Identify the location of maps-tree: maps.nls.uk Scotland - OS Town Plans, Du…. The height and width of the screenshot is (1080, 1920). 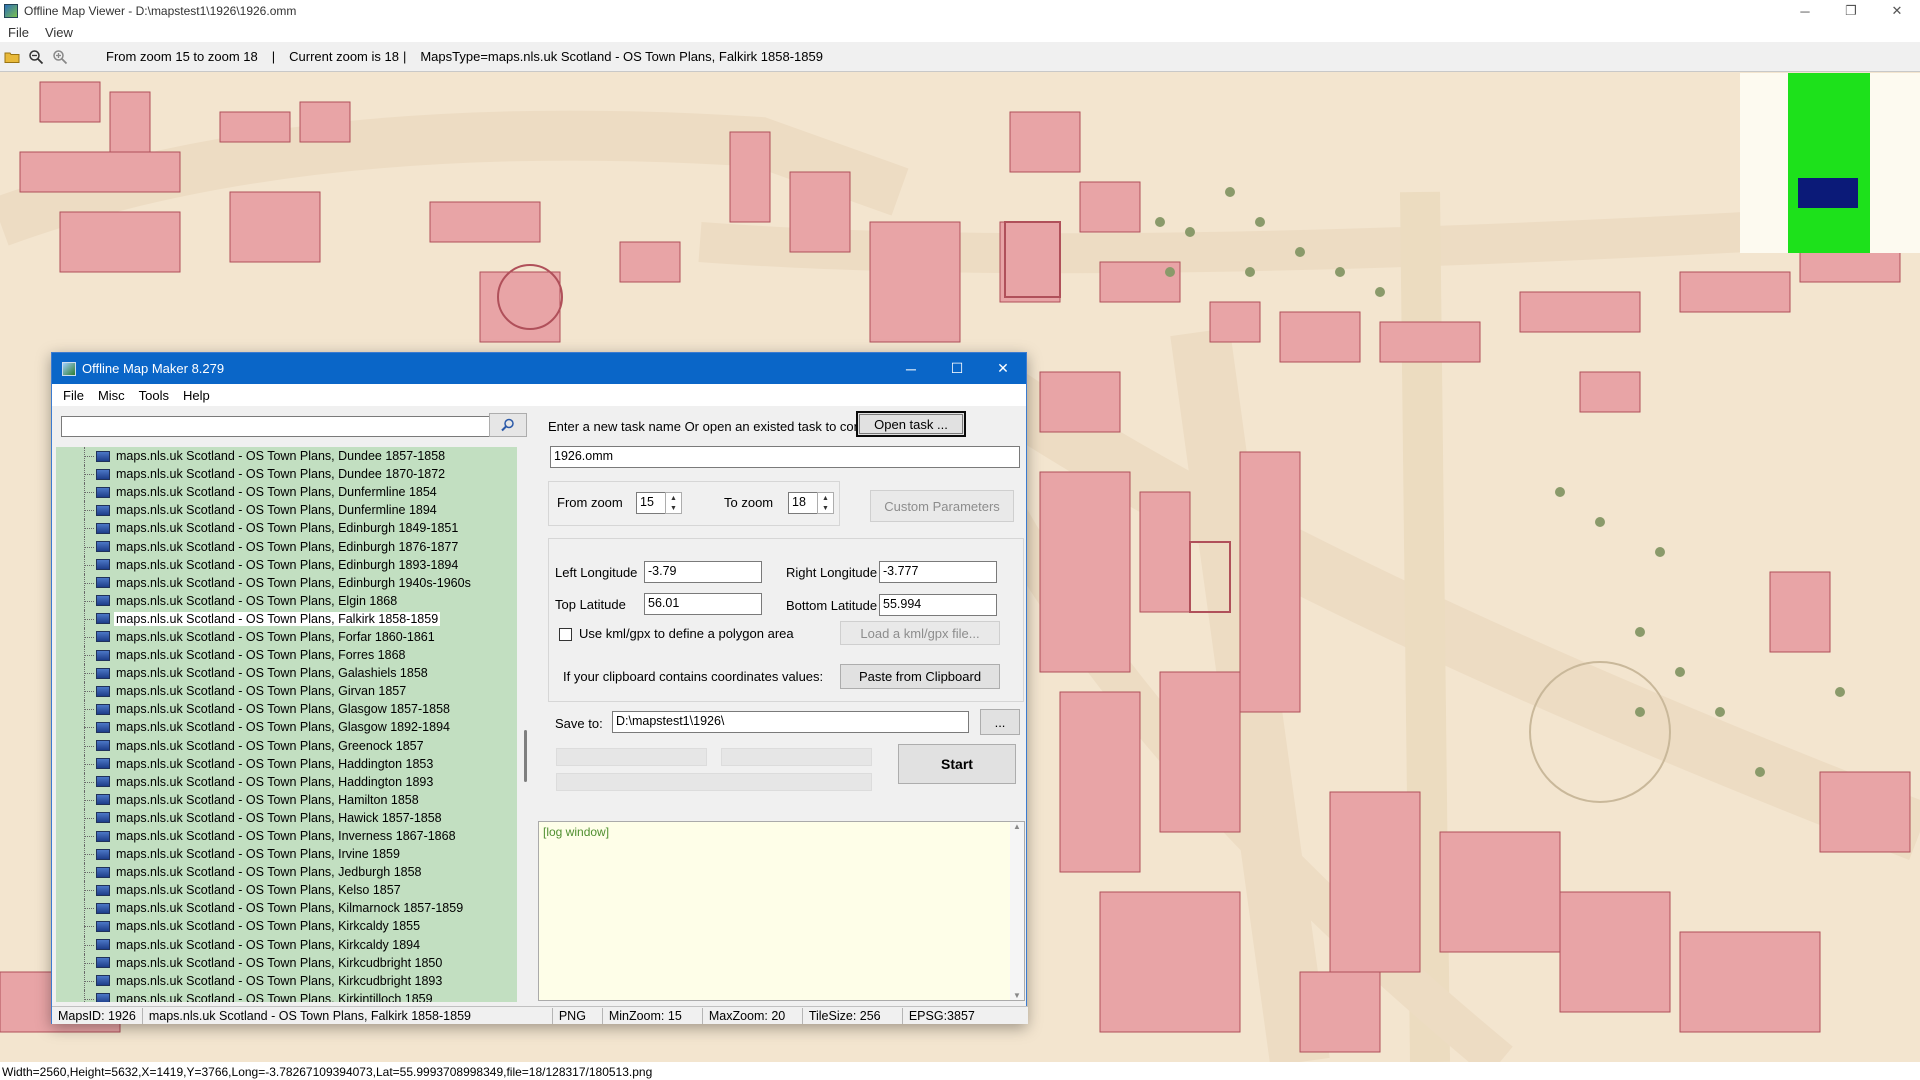
(286, 724).